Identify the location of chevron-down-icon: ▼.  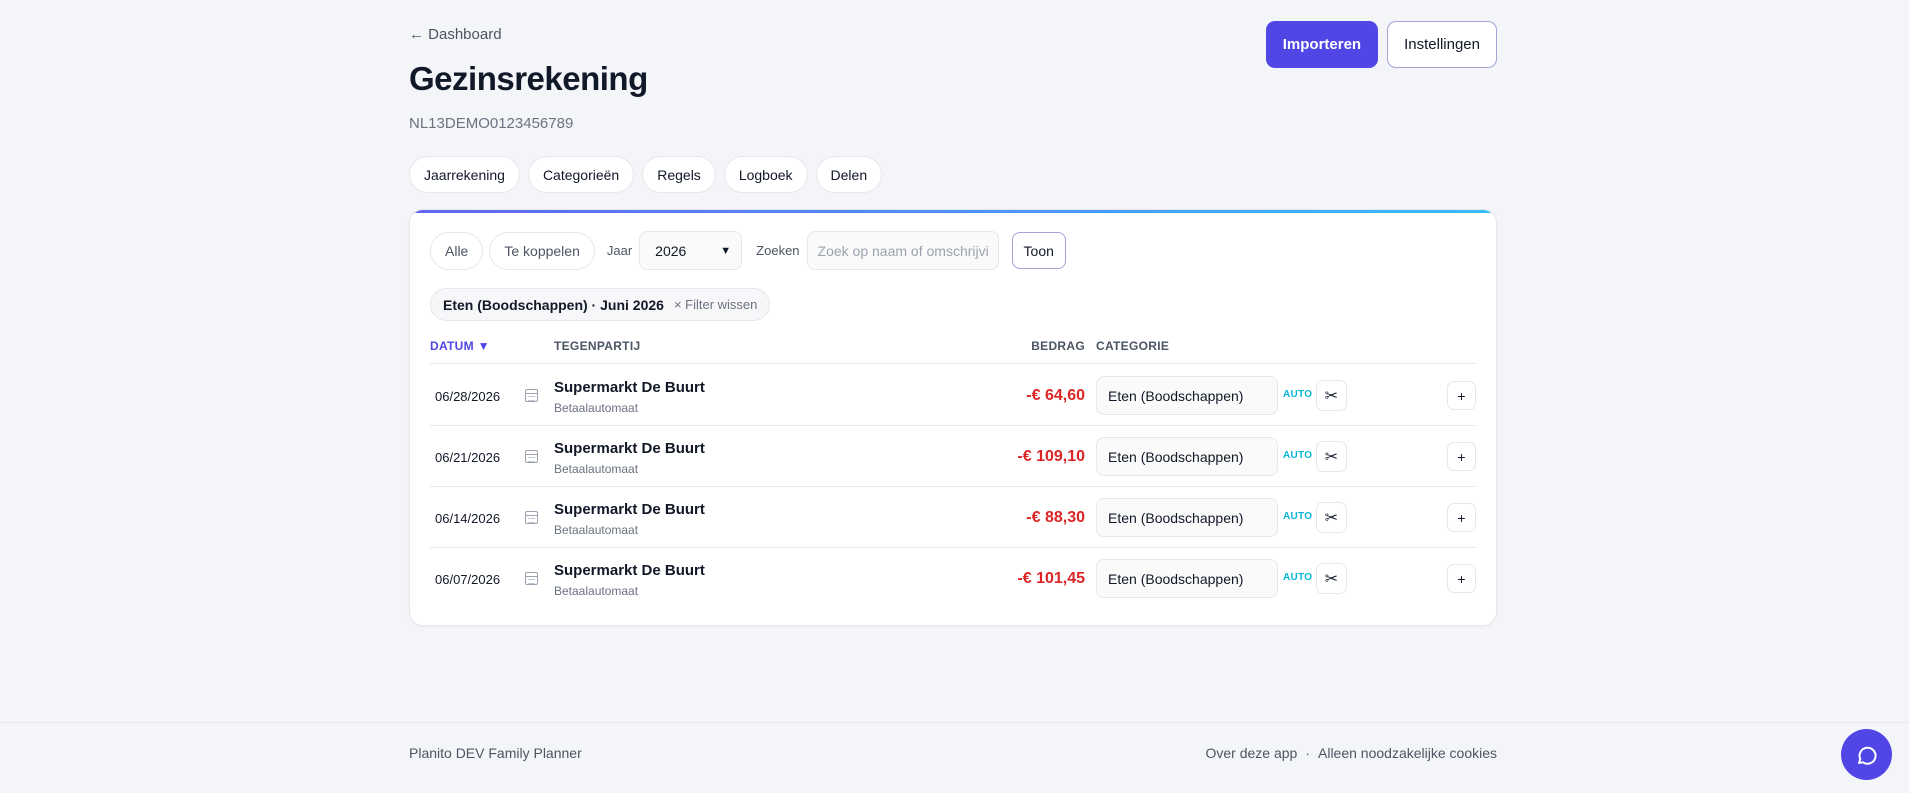
(726, 250).